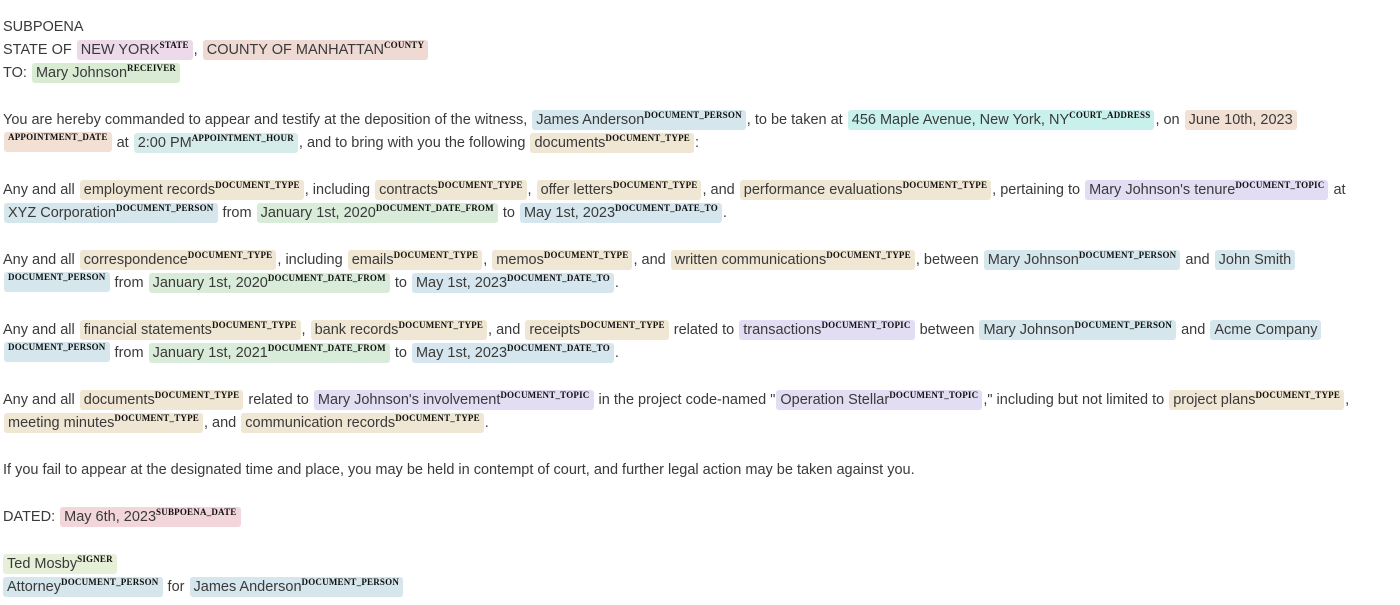 The width and height of the screenshot is (1400, 605). I want to click on entity-text: January 1st, 2021, so click(210, 353).